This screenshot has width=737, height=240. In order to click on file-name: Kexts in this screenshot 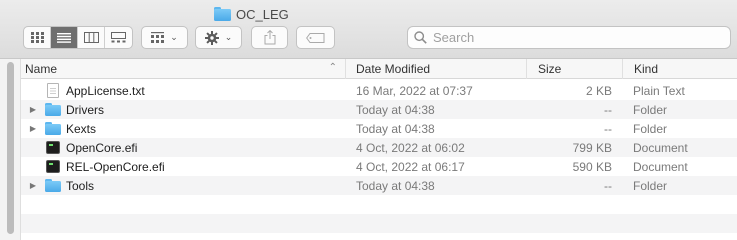, I will do `click(81, 128)`.